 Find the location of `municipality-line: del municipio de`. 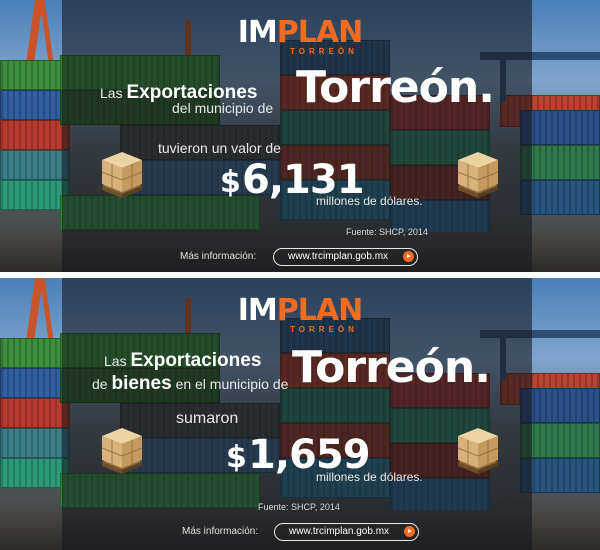

municipality-line: del municipio de is located at coordinates (223, 108).